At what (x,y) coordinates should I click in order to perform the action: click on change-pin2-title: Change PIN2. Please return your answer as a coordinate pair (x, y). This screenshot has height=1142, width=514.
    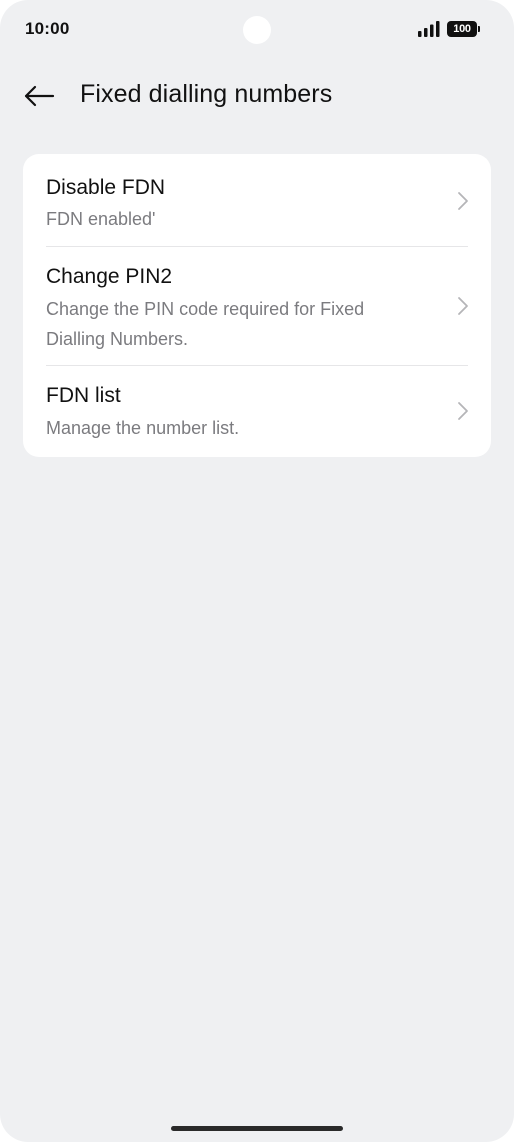
    Looking at the image, I should click on (109, 276).